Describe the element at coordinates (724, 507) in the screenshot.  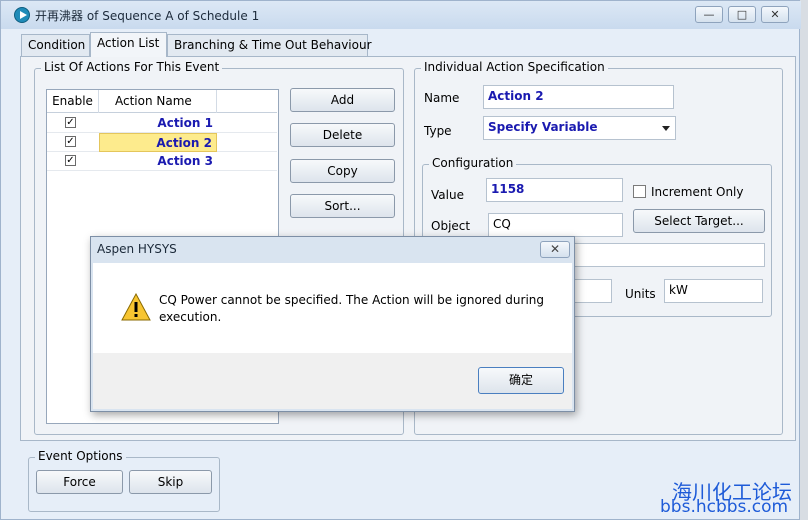
I see `watermark-url: bbs.hcbbs.com` at that location.